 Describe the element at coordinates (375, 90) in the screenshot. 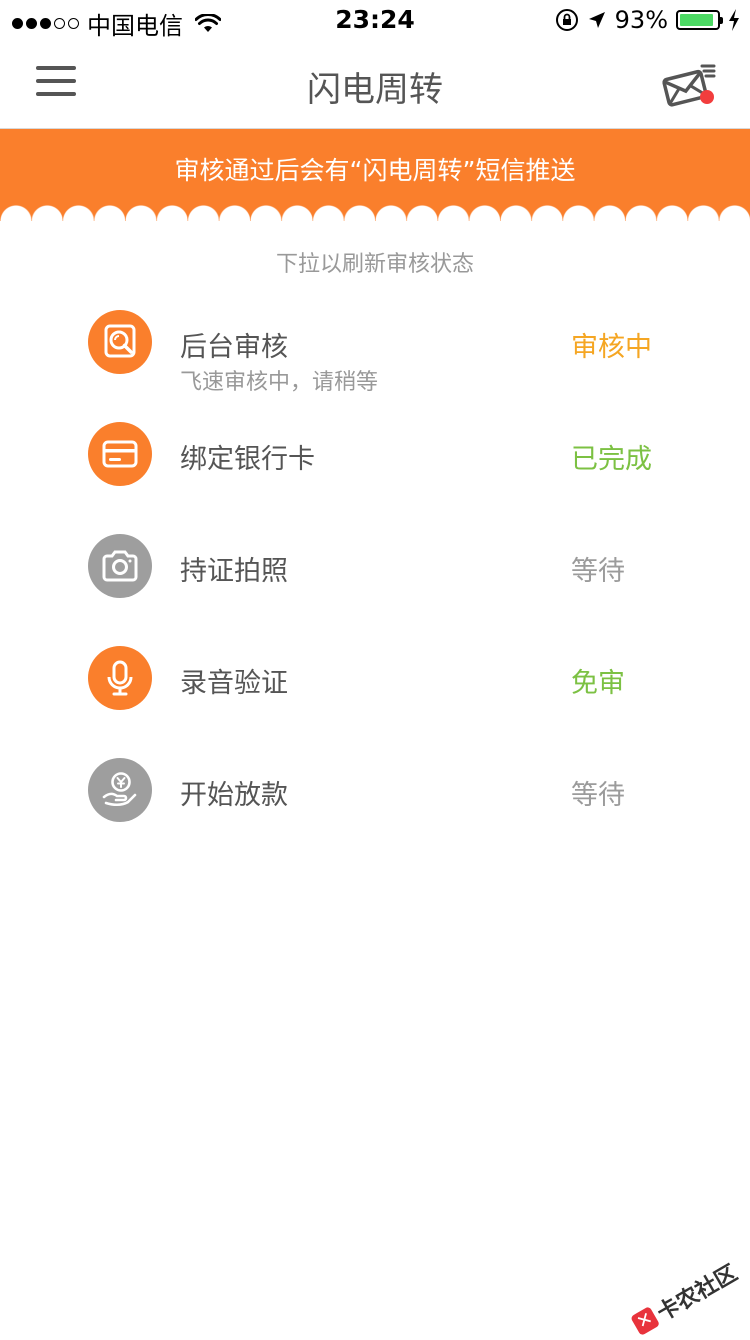

I see `page-title: 闪电周转` at that location.